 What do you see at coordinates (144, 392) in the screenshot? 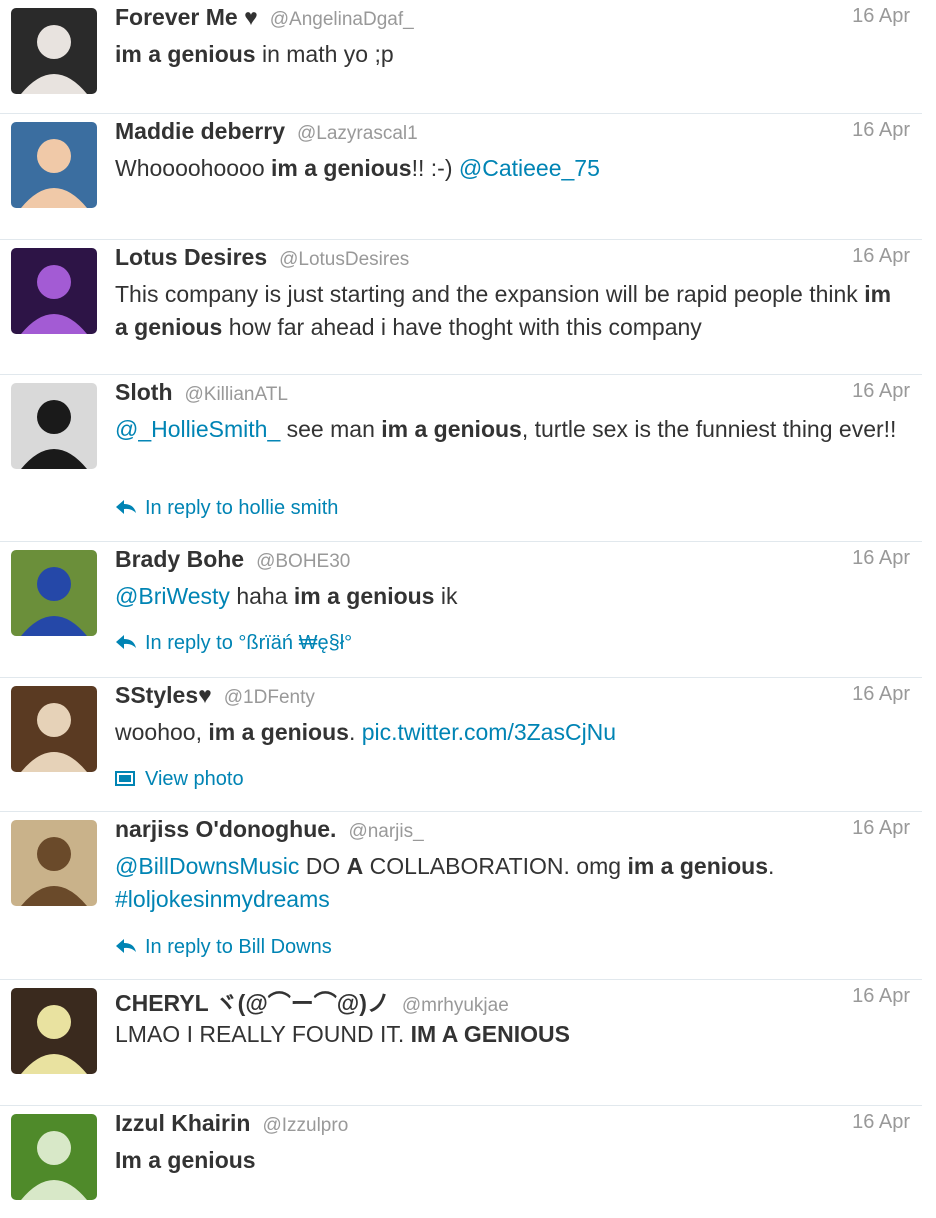
I see `user-name: Sloth` at bounding box center [144, 392].